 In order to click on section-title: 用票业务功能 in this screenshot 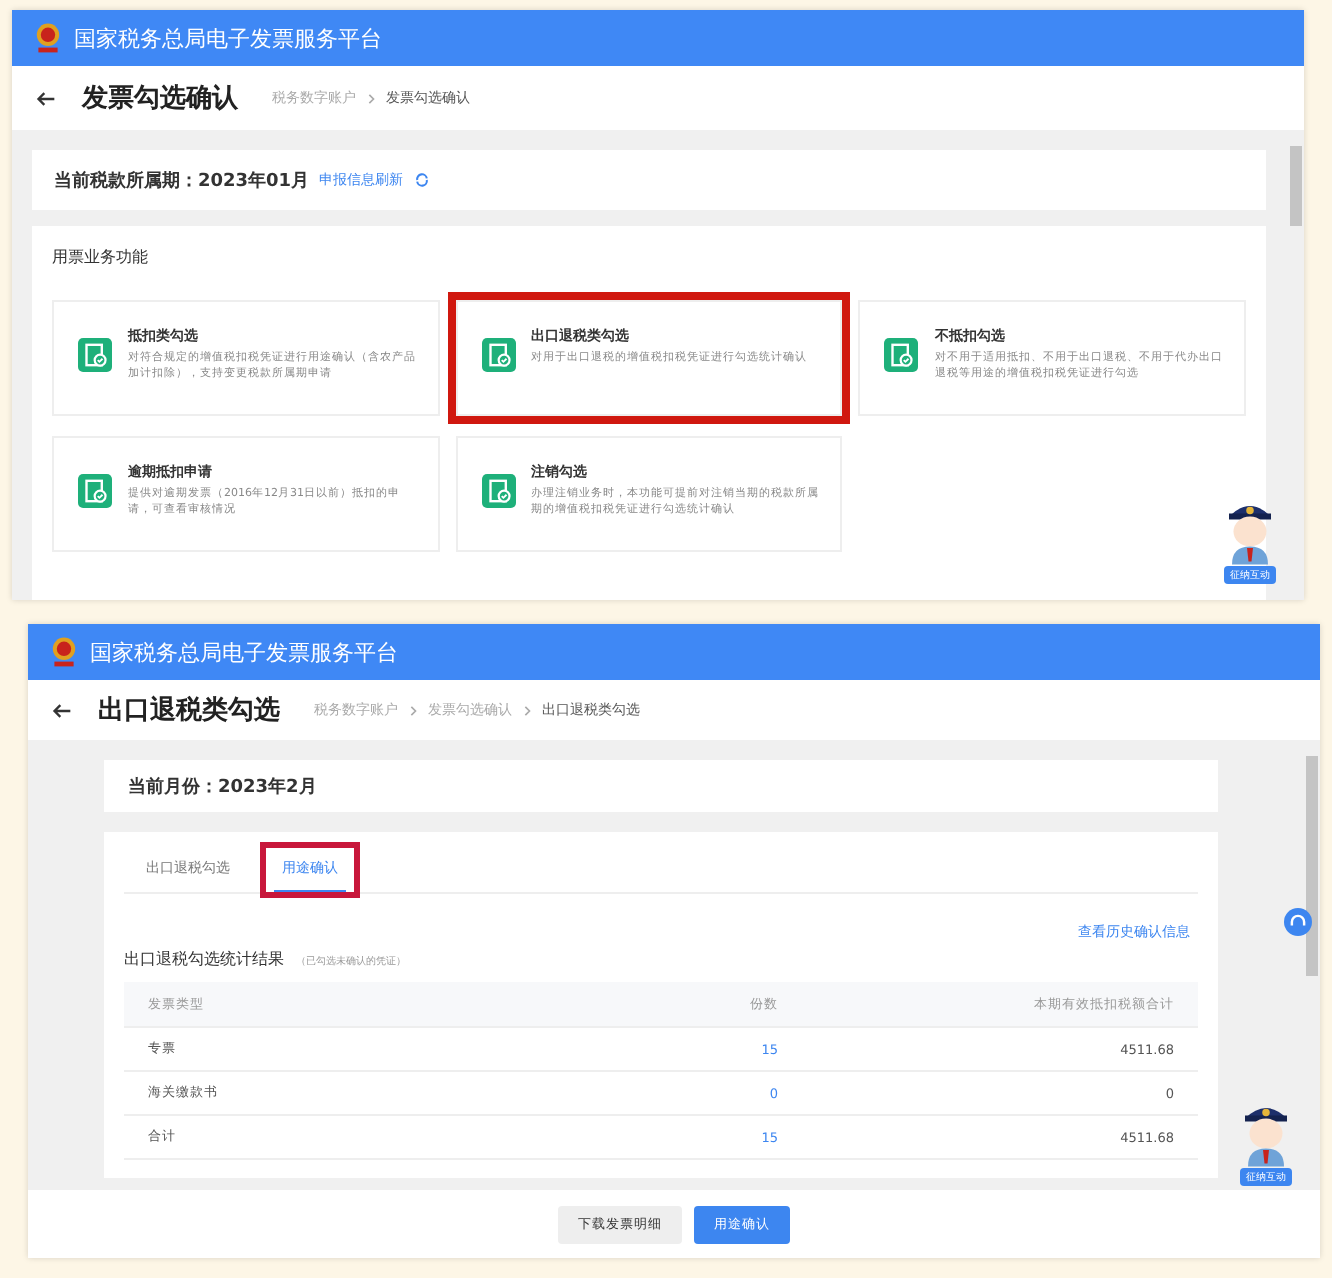, I will do `click(101, 257)`.